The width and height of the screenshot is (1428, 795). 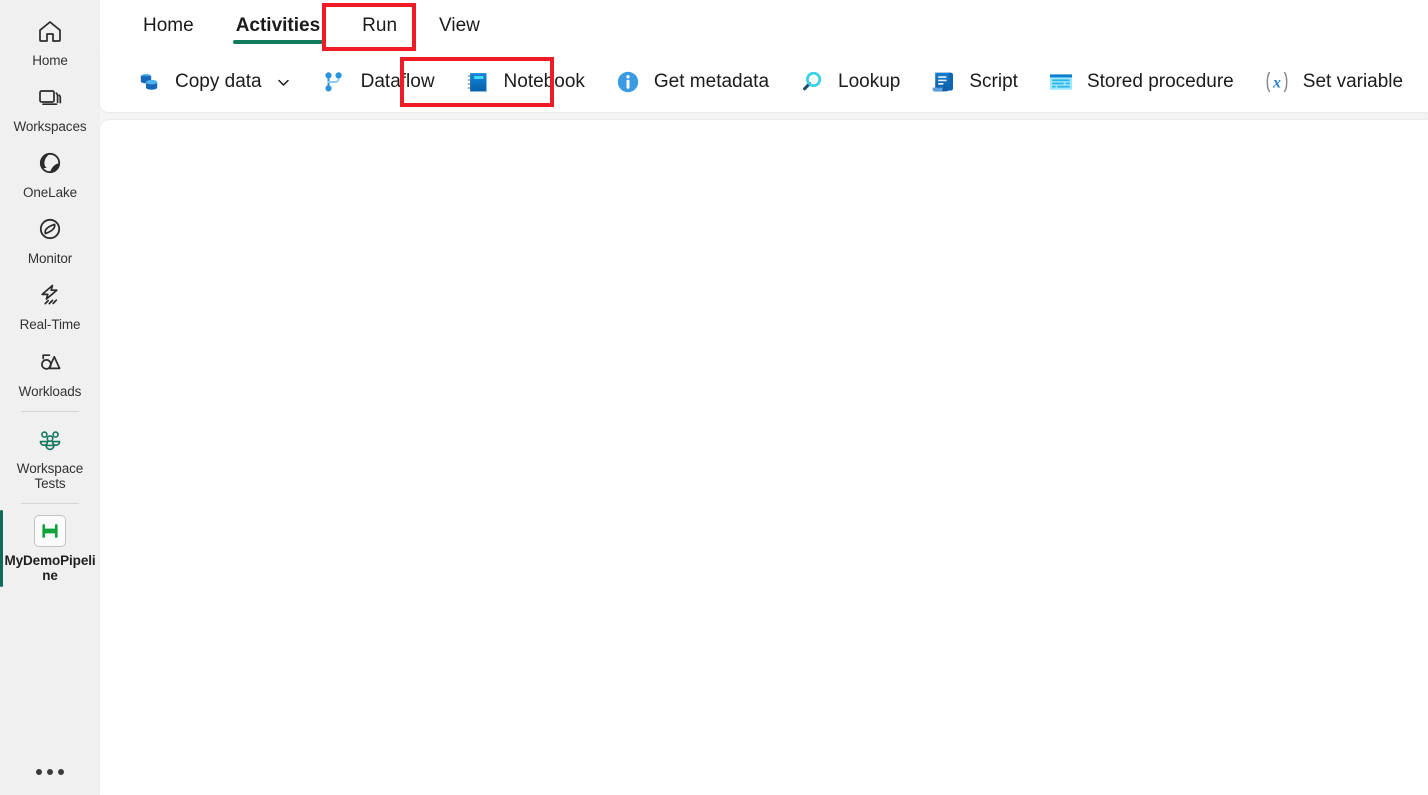 I want to click on tab-view: View, so click(x=459, y=26).